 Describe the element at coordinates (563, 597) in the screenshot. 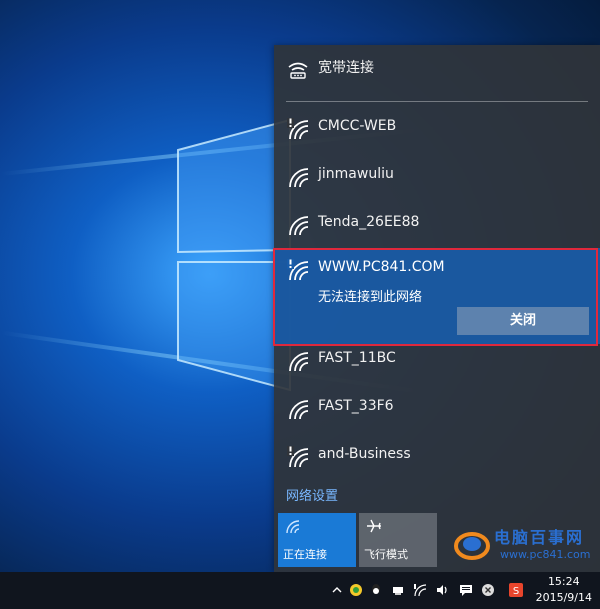

I see `clock-date: 2015/9/14` at that location.